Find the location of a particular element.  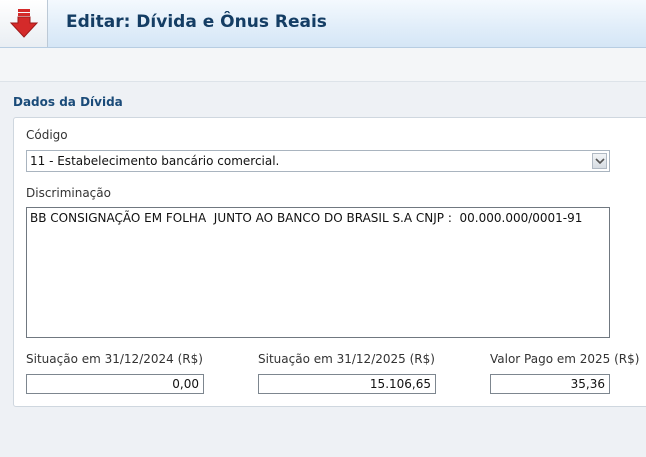

situacao-2024-label: Situação em 31/12/2024 (R$) is located at coordinates (114, 359).